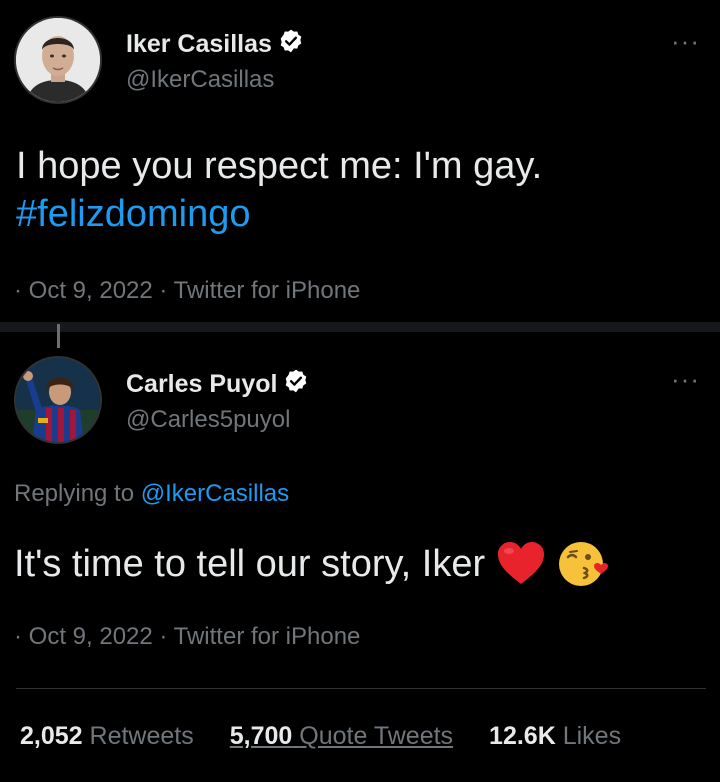 The height and width of the screenshot is (782, 720). Describe the element at coordinates (250, 563) in the screenshot. I see `tweet-text-line: It's time to tell our story, Iker` at that location.